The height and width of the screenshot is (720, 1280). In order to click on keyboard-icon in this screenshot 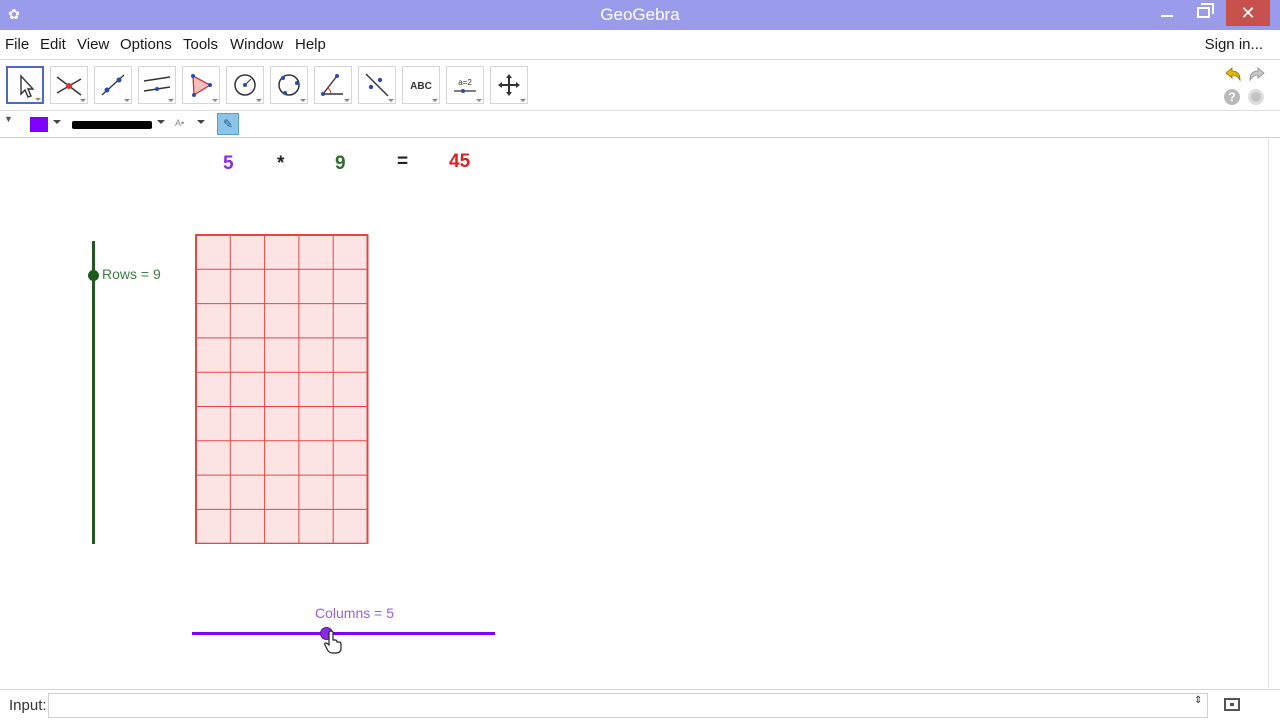, I will do `click(1232, 704)`.